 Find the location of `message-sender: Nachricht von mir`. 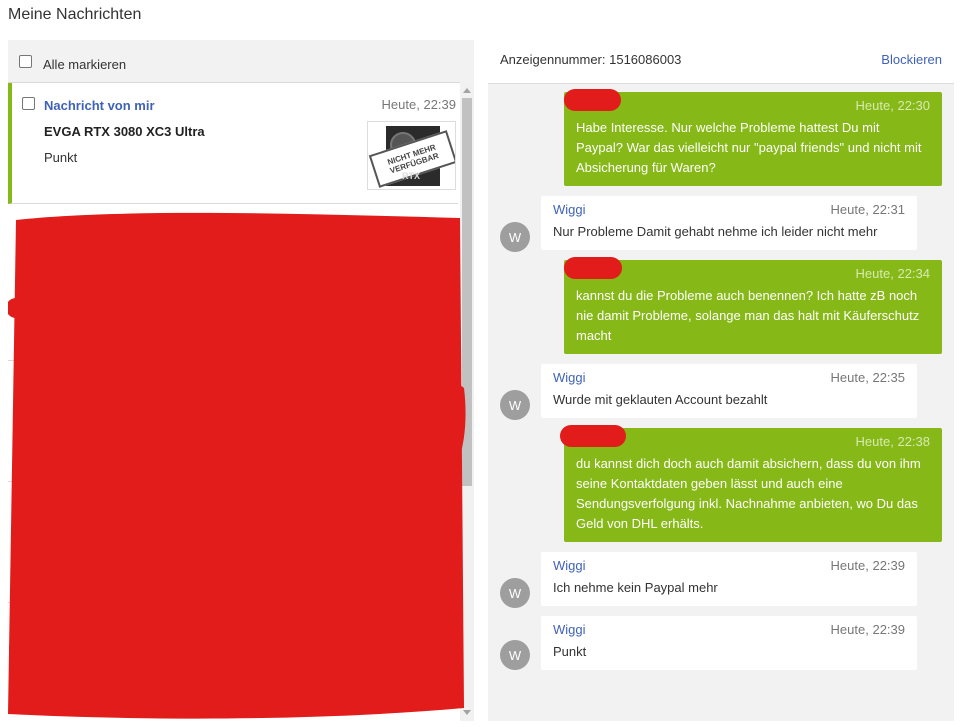

message-sender: Nachricht von mir is located at coordinates (99, 105).